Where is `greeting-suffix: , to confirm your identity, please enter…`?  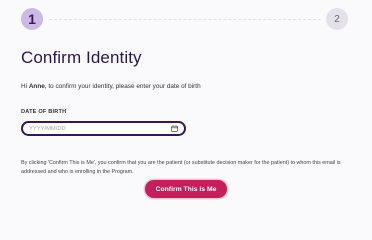
greeting-suffix: , to confirm your identity, please enter… is located at coordinates (122, 86).